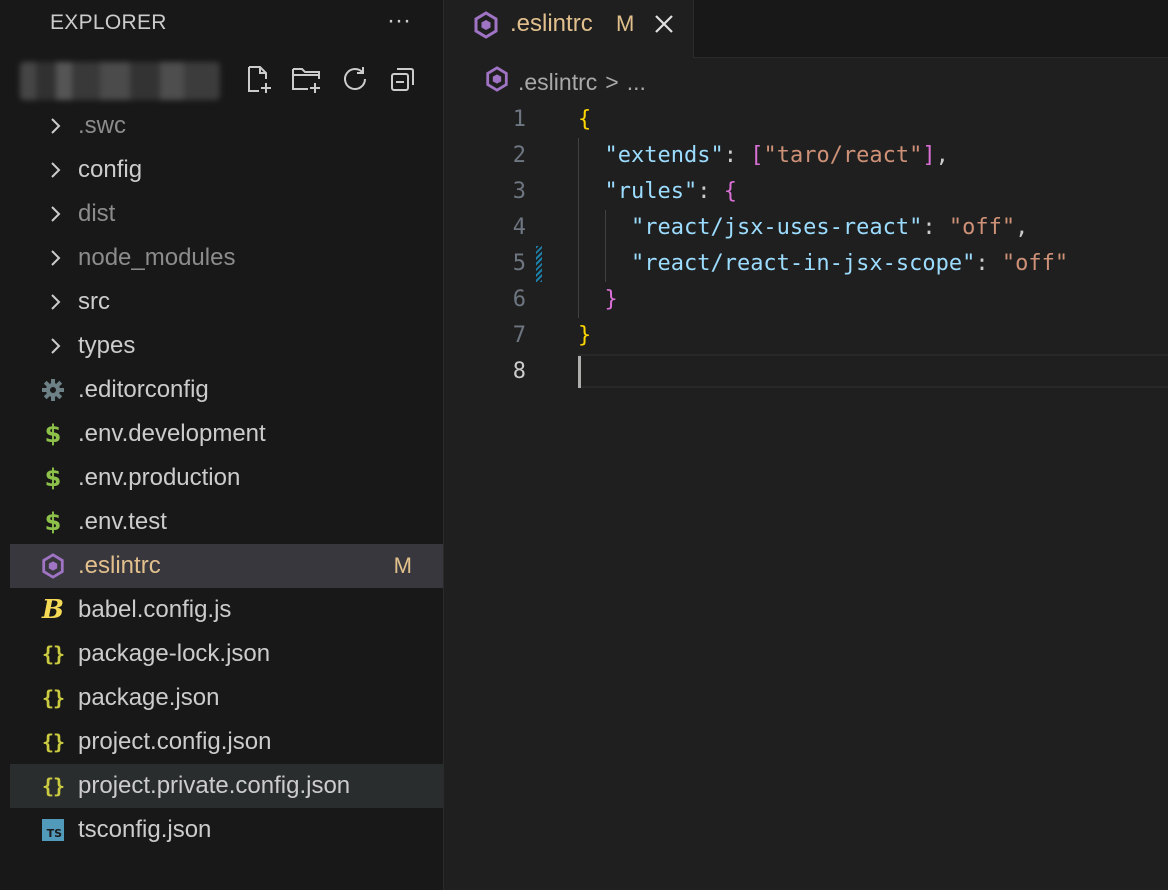 This screenshot has width=1168, height=890. What do you see at coordinates (579, 372) in the screenshot?
I see `text-cursor` at bounding box center [579, 372].